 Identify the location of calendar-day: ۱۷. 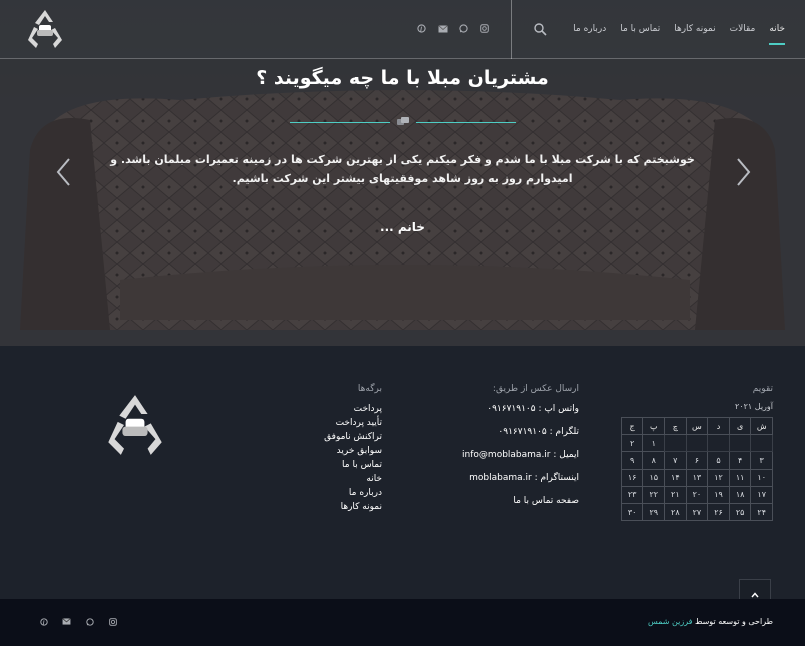
(761, 494).